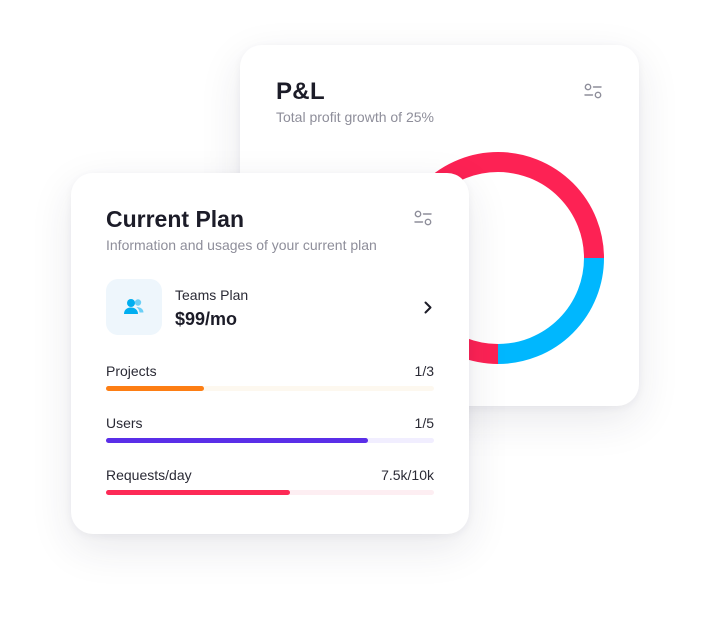  I want to click on usage-projects: Projects 1/3, so click(270, 378).